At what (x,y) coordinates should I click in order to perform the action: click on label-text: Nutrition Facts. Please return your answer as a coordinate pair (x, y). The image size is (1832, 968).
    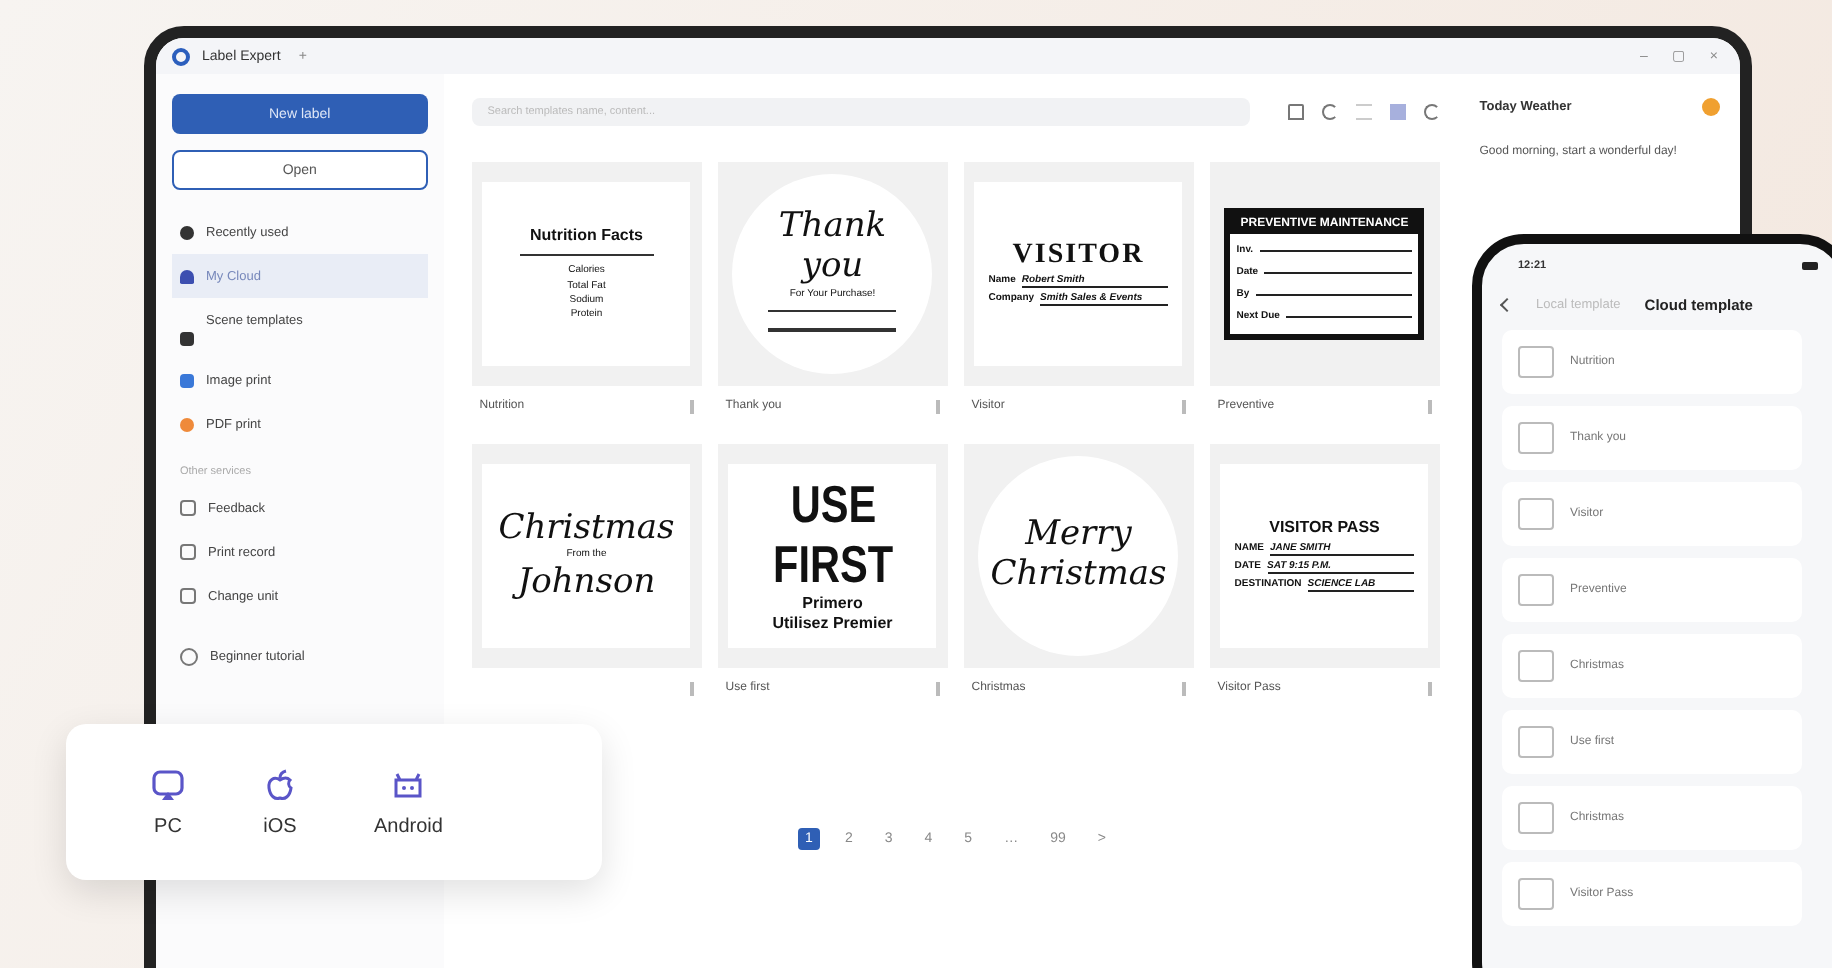
    Looking at the image, I should click on (586, 235).